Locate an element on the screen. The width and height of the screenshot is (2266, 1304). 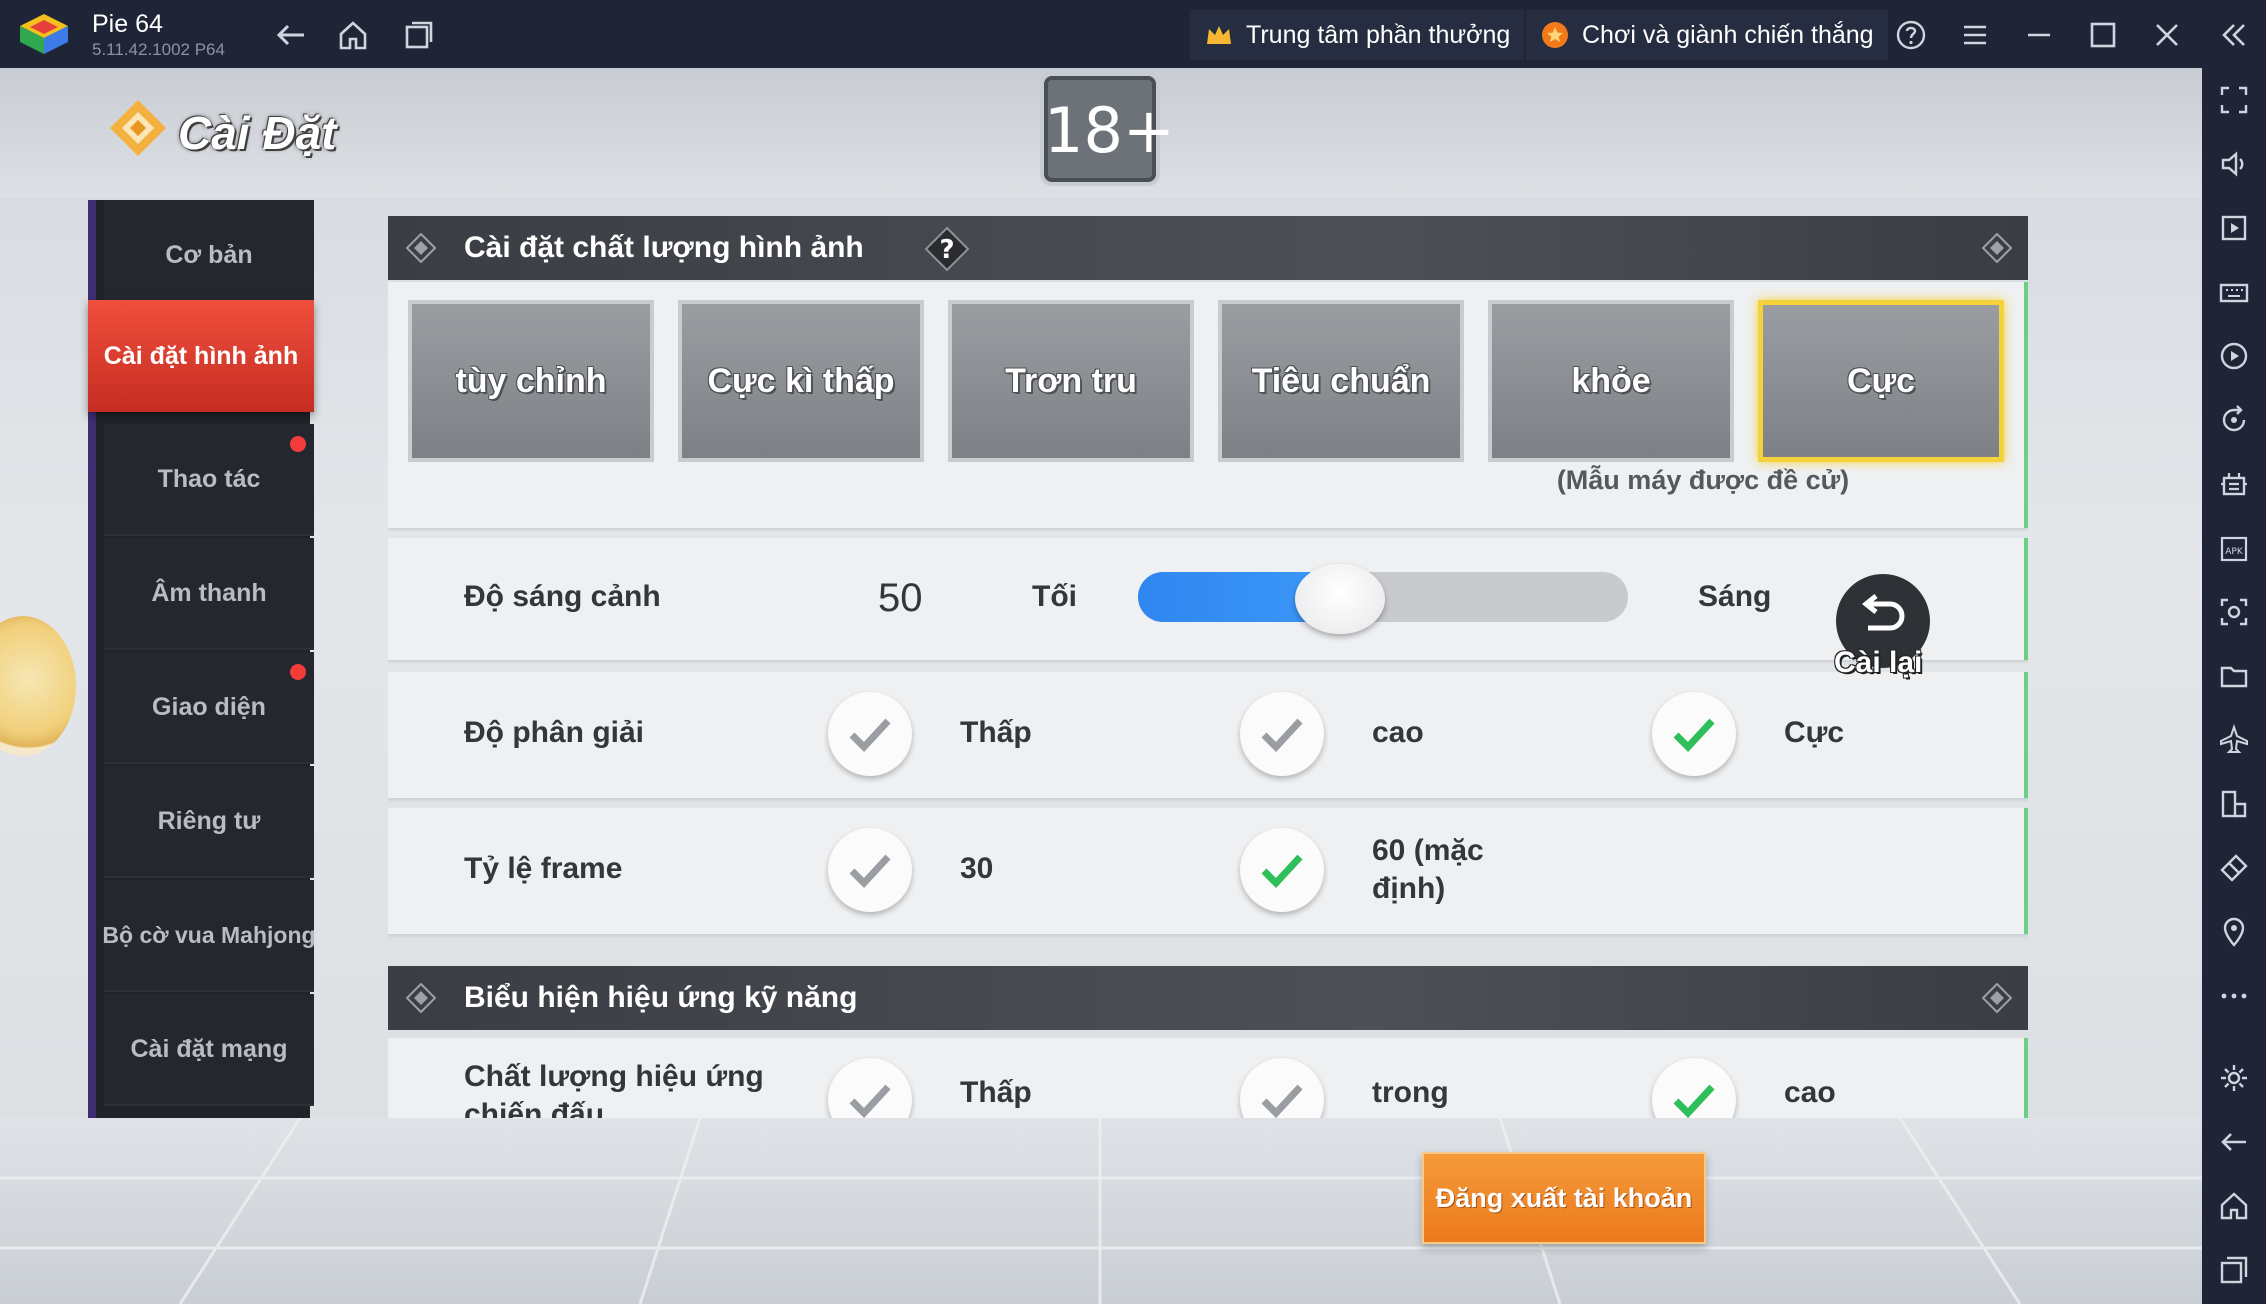
resolution-high-checkbox is located at coordinates (1282, 734).